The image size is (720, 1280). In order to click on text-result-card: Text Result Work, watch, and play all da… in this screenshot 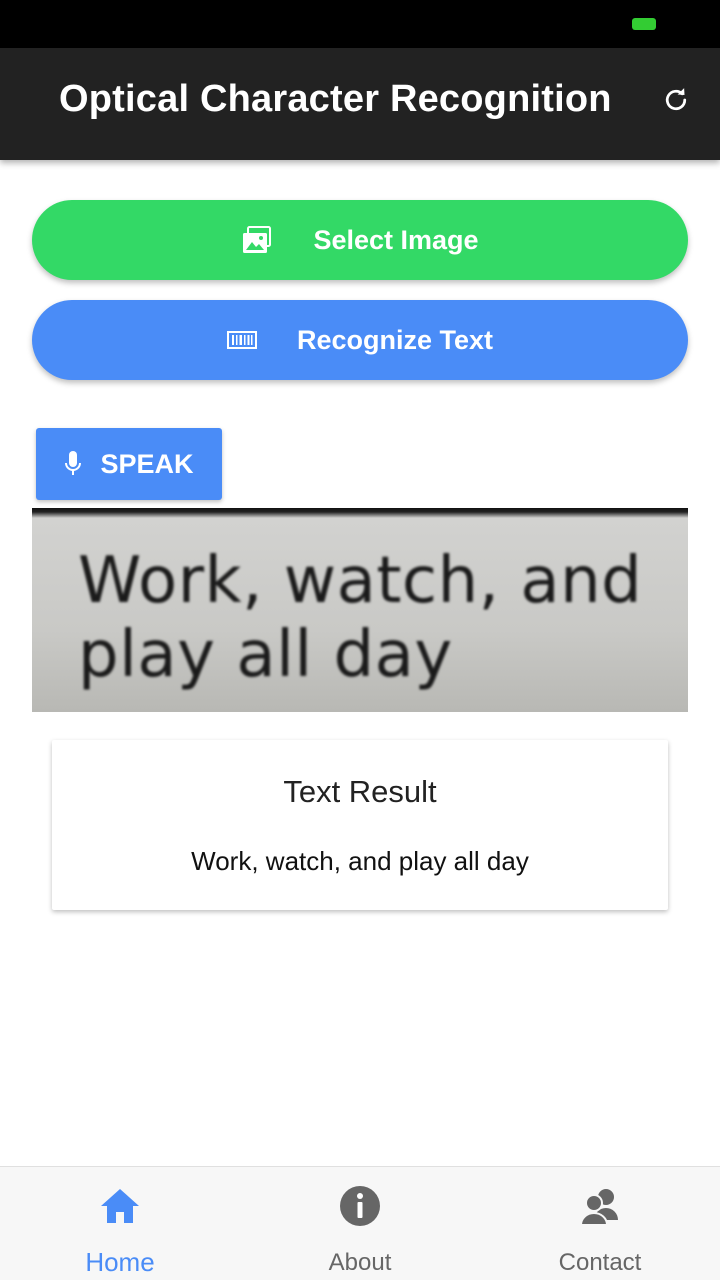, I will do `click(360, 825)`.